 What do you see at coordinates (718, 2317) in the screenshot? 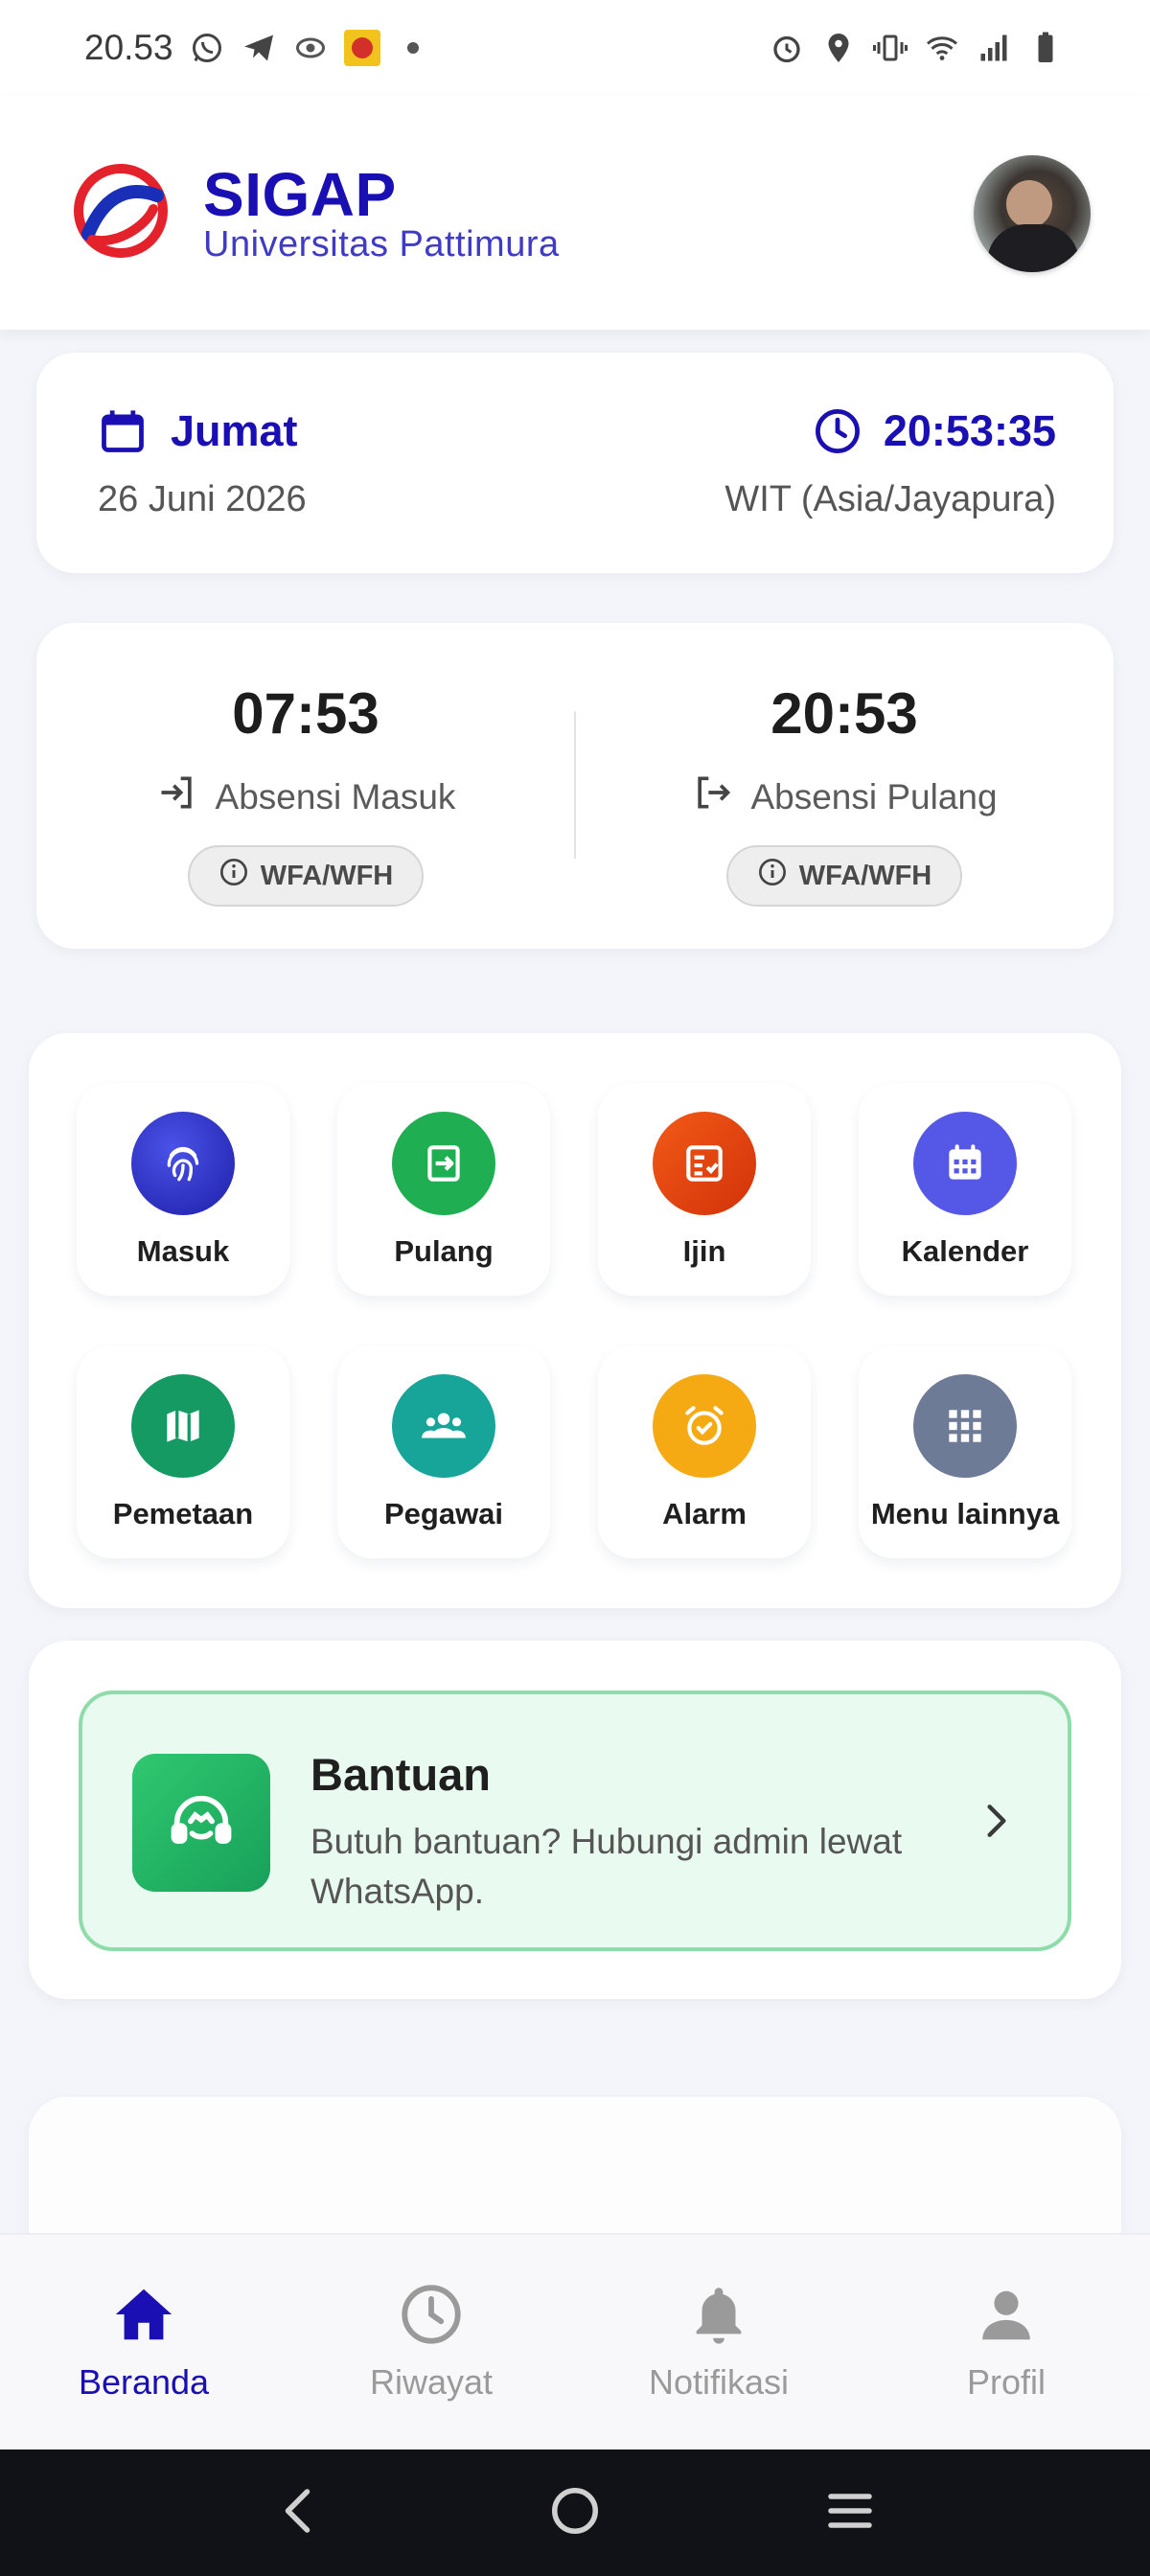
I see `bell-icon` at bounding box center [718, 2317].